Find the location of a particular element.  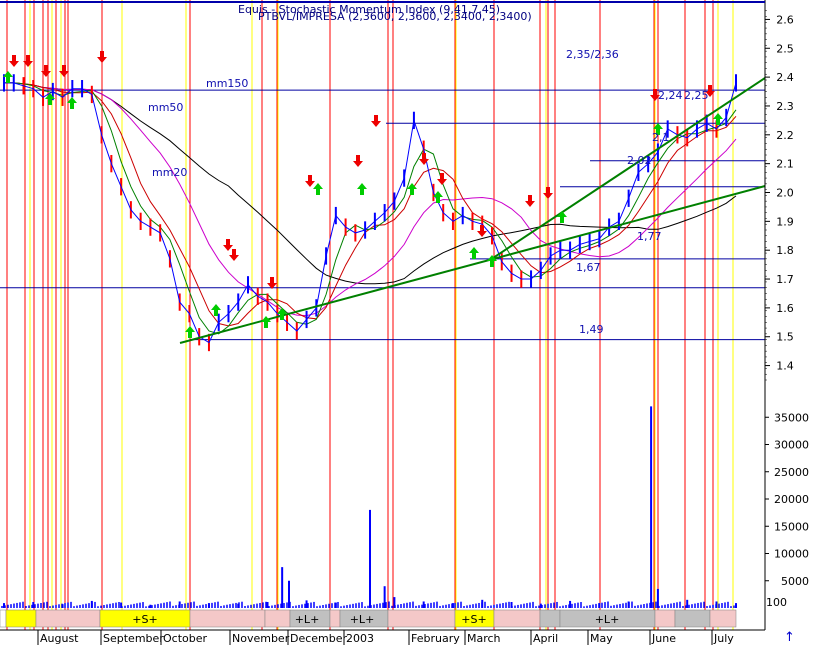

level-label-202: 2,02 is located at coordinates (639, 160).